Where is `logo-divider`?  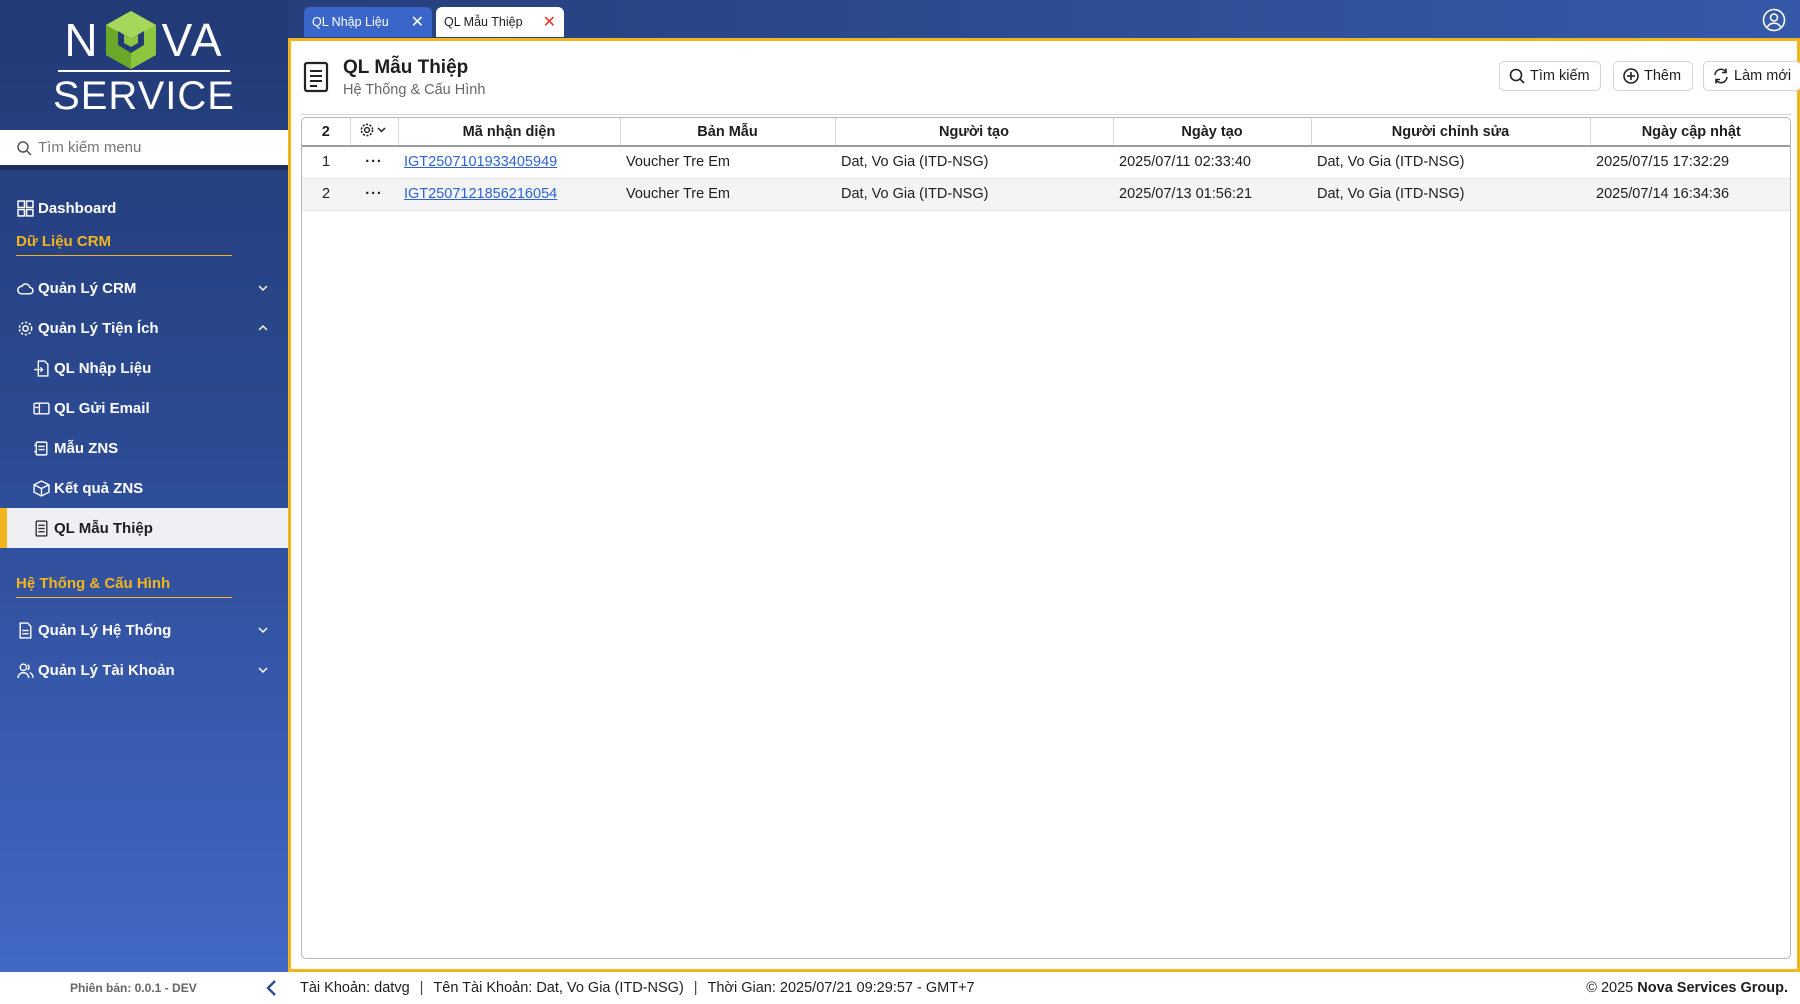 logo-divider is located at coordinates (144, 70).